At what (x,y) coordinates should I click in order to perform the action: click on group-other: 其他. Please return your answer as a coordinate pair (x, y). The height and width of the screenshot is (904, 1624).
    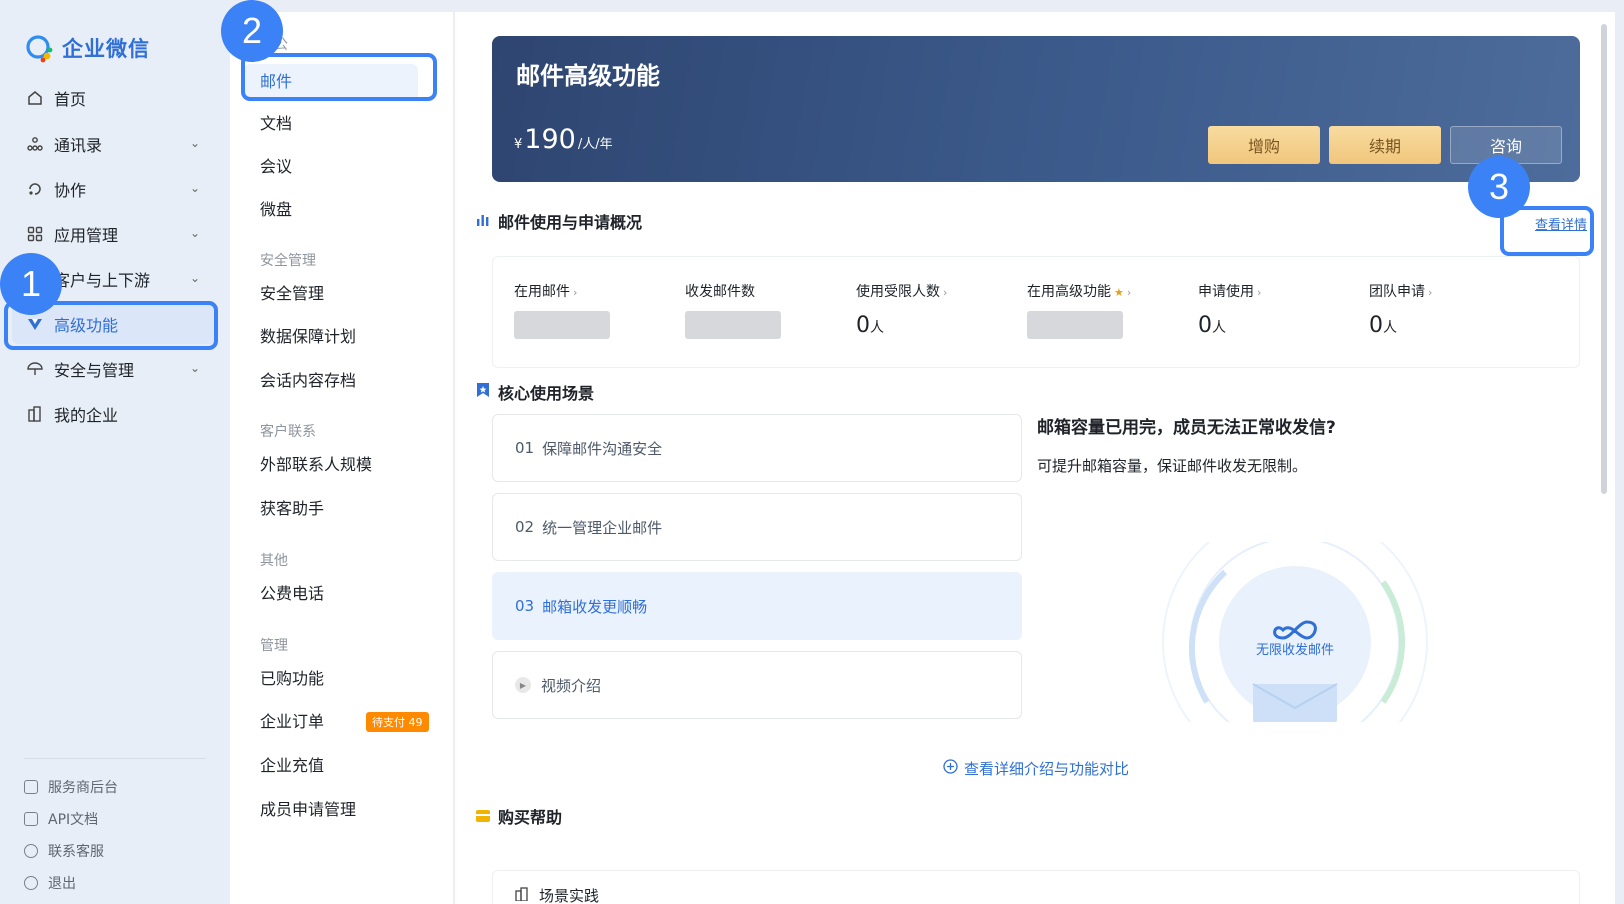
    Looking at the image, I should click on (274, 561).